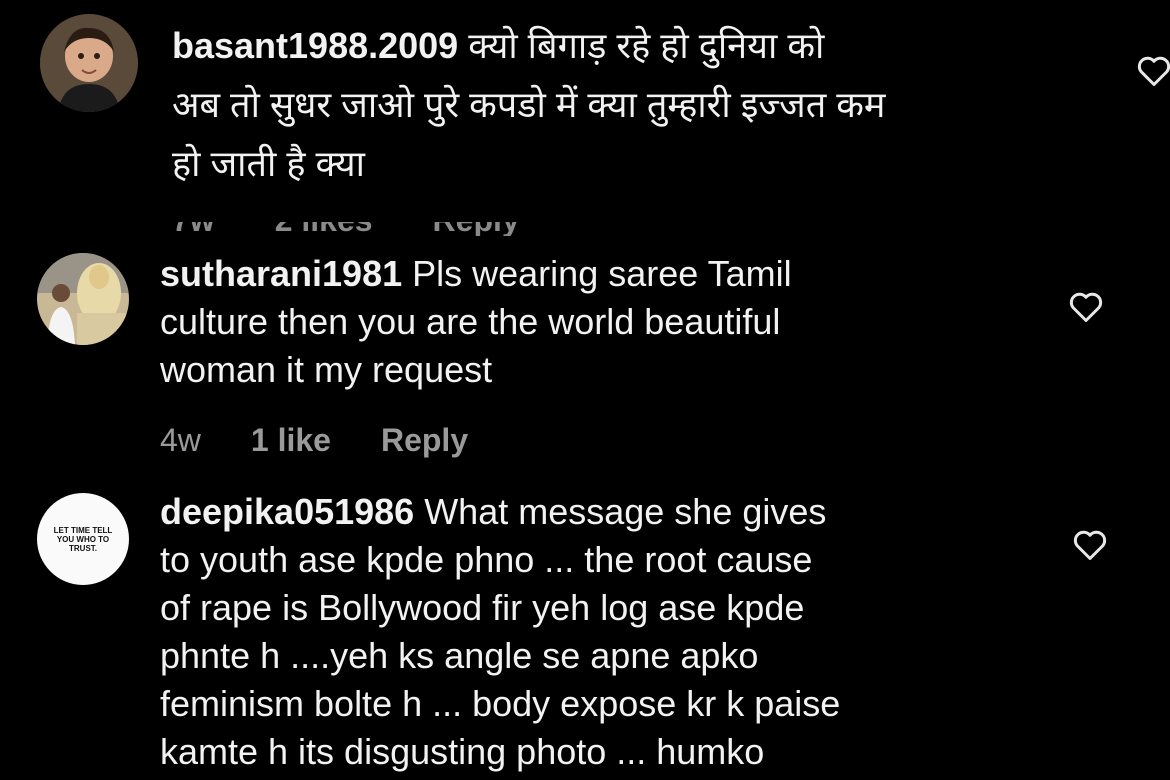  I want to click on like-count: 2 likes, so click(324, 229).